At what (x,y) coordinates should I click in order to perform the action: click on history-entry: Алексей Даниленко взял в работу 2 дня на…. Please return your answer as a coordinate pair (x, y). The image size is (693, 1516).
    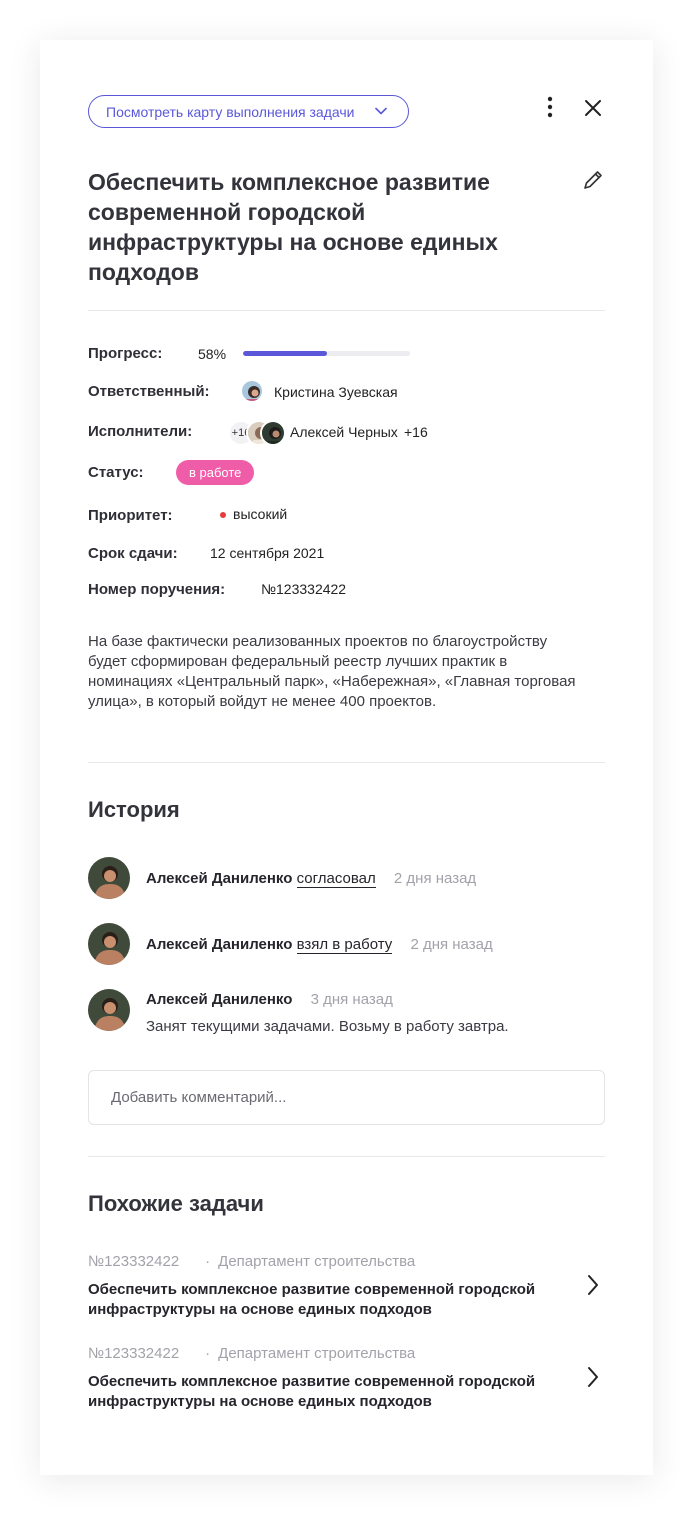
    Looking at the image, I should click on (319, 945).